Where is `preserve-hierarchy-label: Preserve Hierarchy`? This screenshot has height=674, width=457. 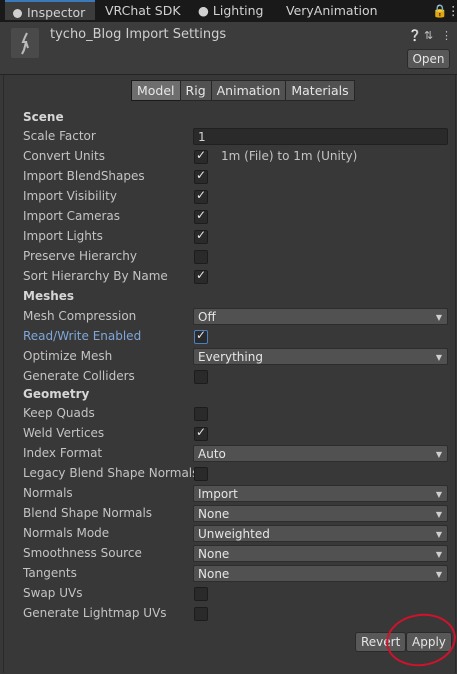 preserve-hierarchy-label: Preserve Hierarchy is located at coordinates (80, 256).